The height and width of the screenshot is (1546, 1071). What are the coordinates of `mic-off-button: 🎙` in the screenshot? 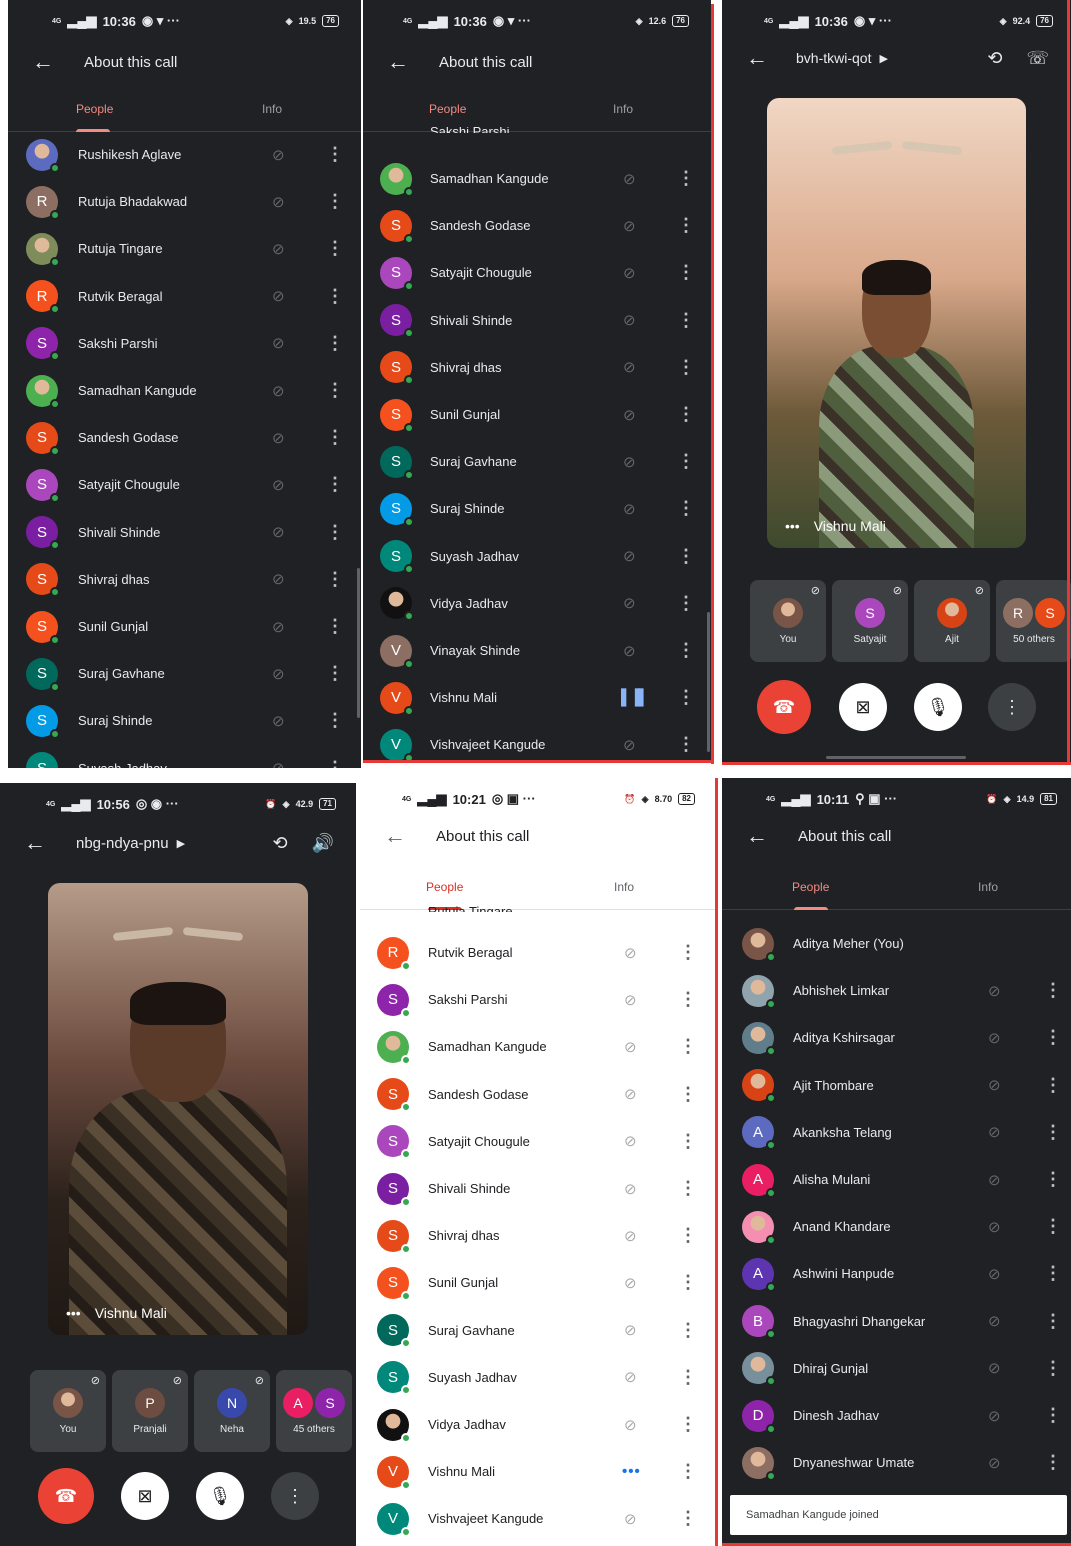 It's located at (220, 1496).